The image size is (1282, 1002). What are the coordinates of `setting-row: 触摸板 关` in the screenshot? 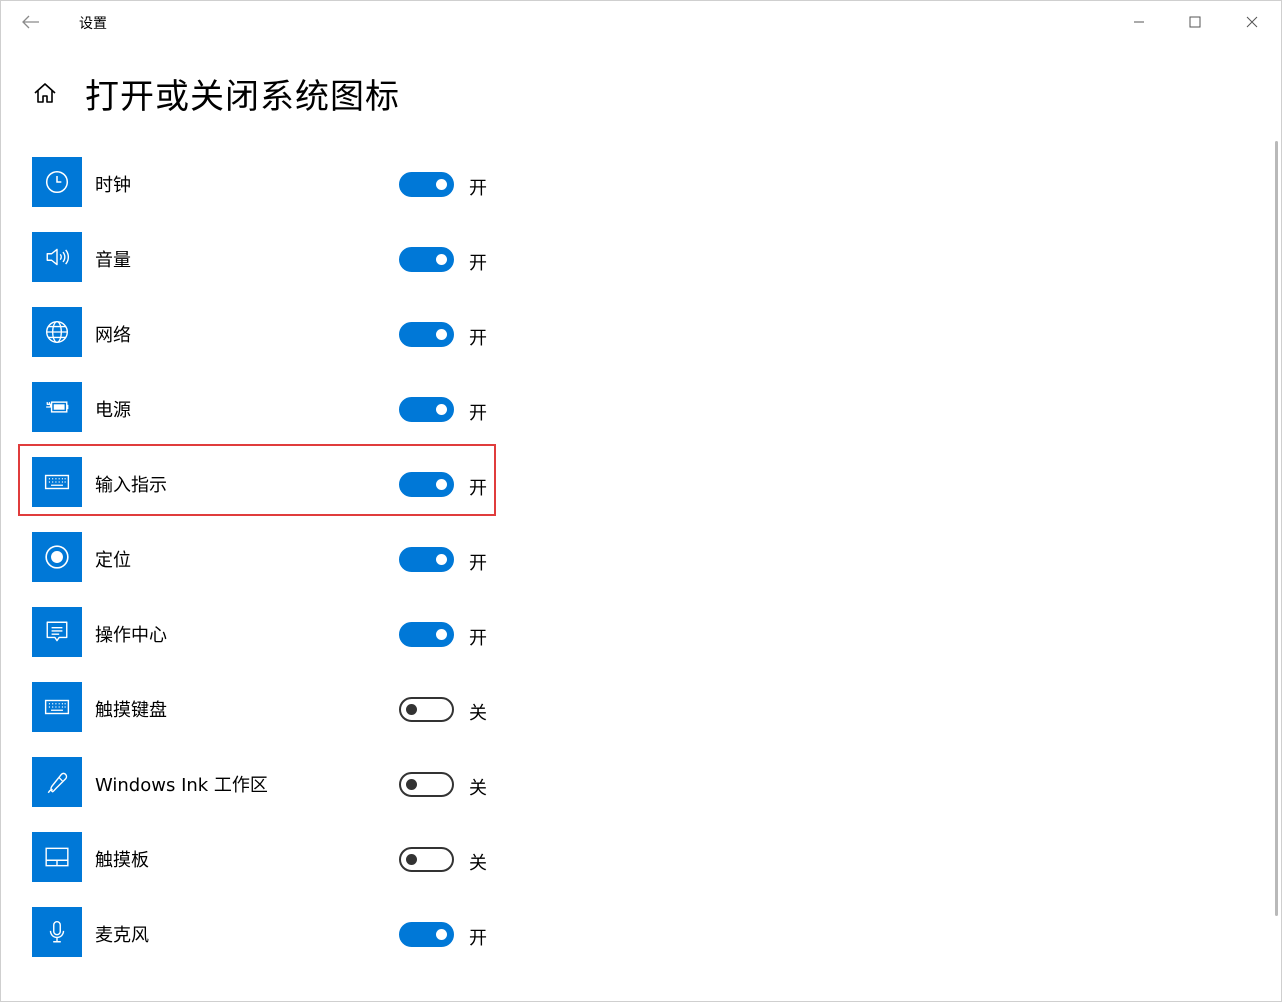 It's located at (267, 857).